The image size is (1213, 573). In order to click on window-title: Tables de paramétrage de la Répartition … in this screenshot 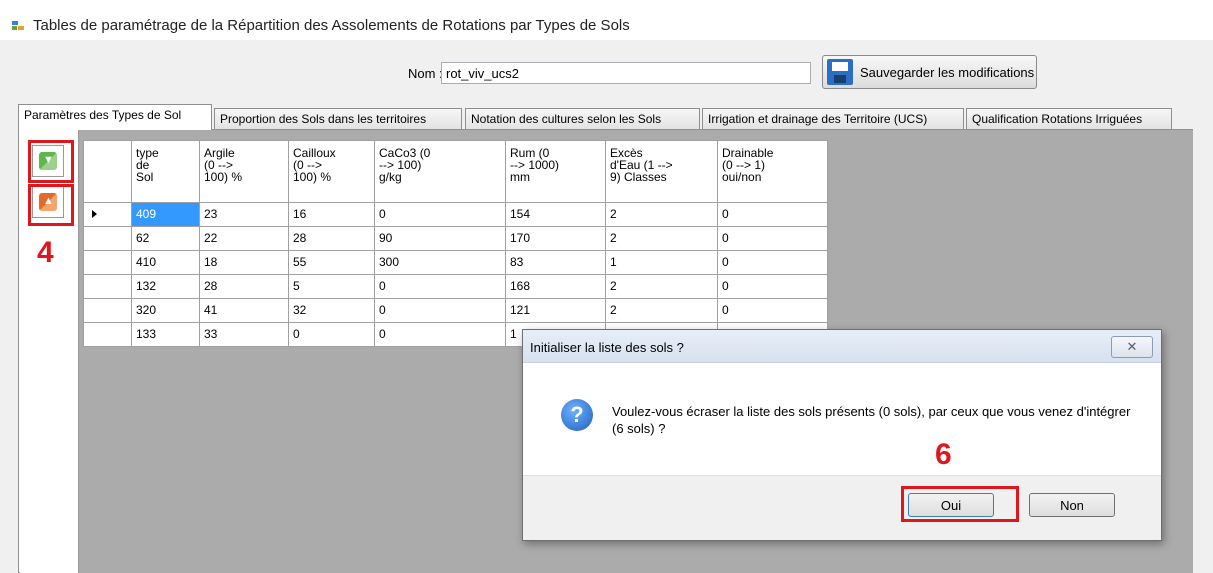, I will do `click(331, 25)`.